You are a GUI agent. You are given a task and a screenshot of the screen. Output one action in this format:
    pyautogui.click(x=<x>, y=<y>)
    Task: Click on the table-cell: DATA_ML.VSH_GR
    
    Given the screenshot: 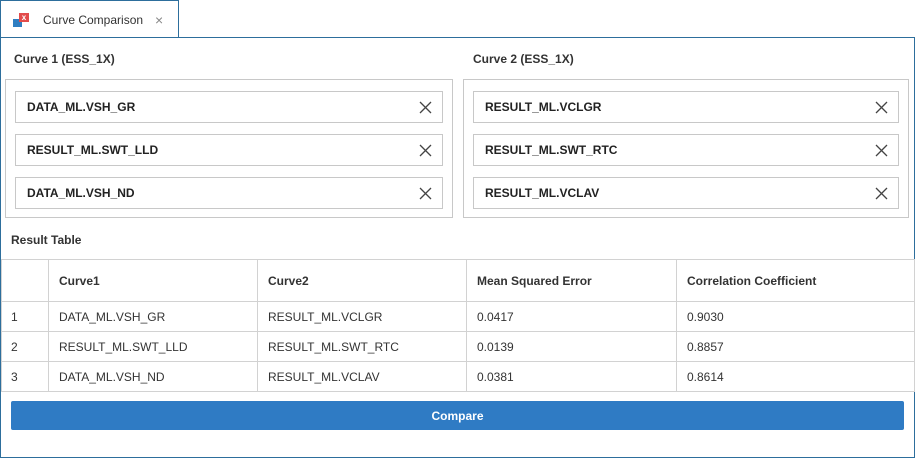 What is the action you would take?
    pyautogui.click(x=153, y=316)
    